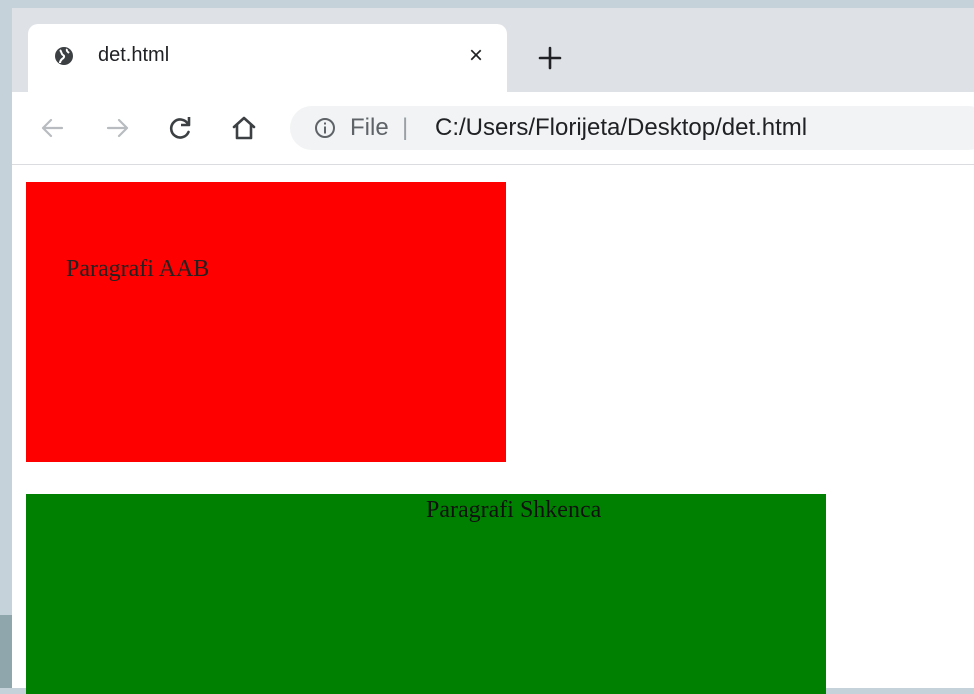  Describe the element at coordinates (550, 58) in the screenshot. I see `new-tab-plus-icon` at that location.